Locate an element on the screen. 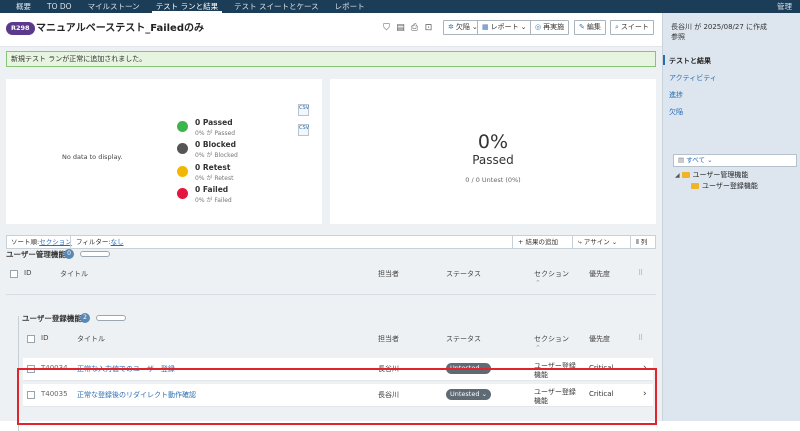 This screenshot has width=800, height=431. bug-icon: ✲ is located at coordinates (451, 27).